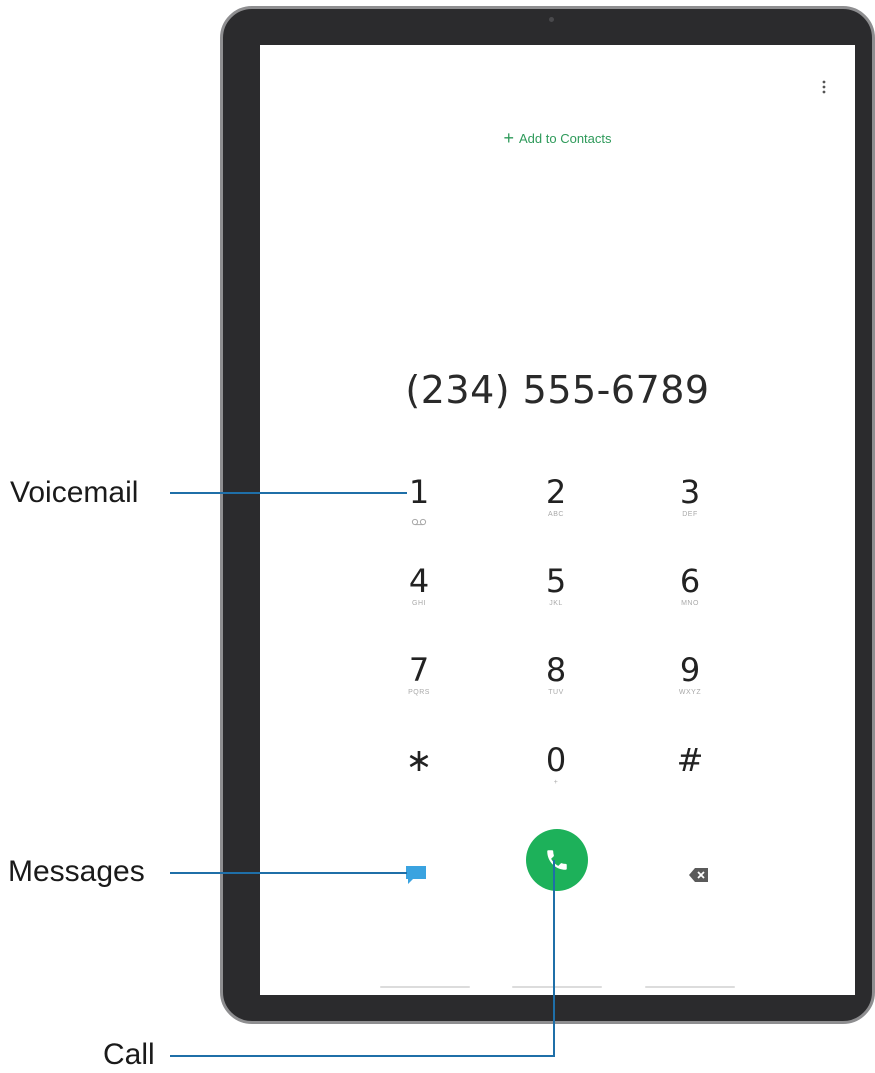 The height and width of the screenshot is (1073, 875). I want to click on backspace-button, so click(699, 875).